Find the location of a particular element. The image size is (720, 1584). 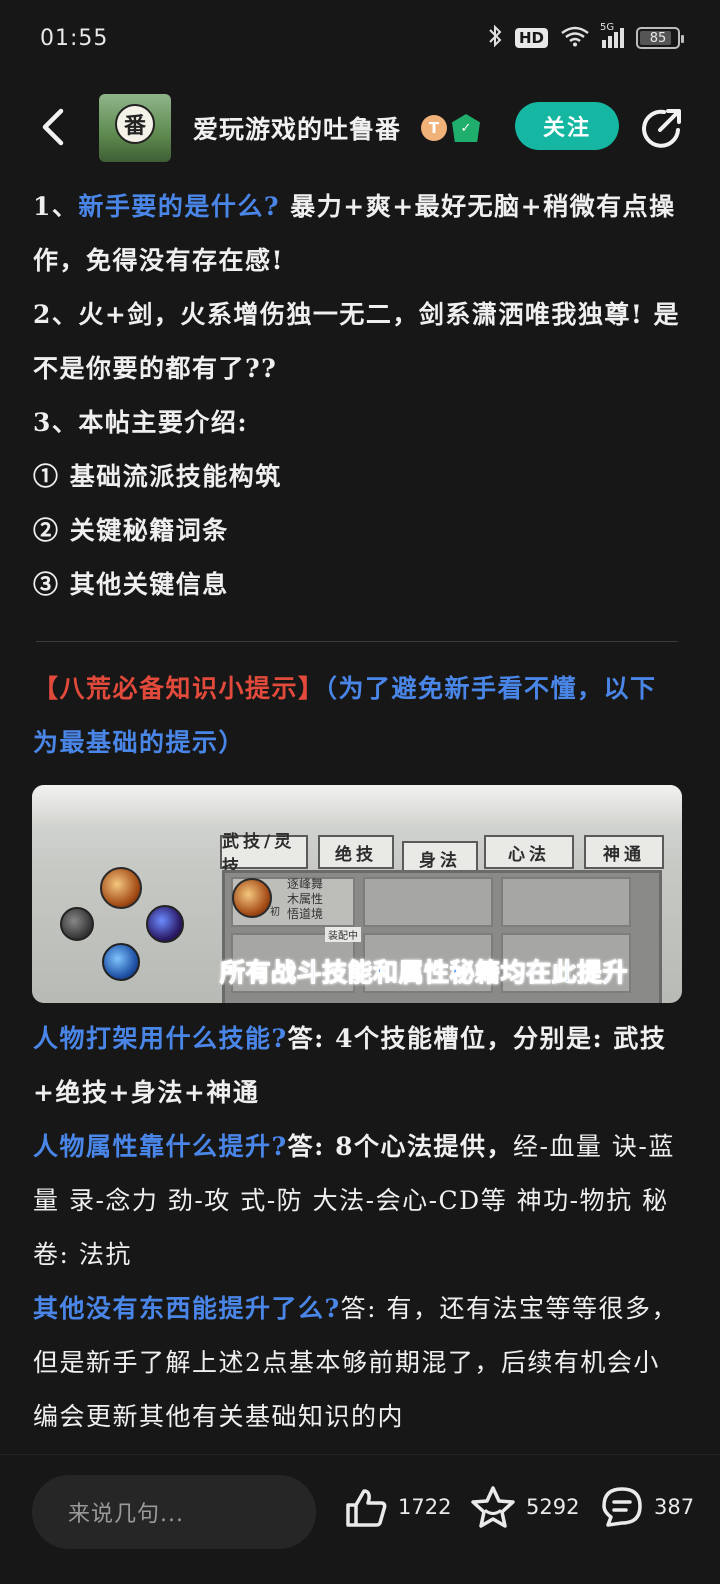

avatar-face: 番 is located at coordinates (135, 124).